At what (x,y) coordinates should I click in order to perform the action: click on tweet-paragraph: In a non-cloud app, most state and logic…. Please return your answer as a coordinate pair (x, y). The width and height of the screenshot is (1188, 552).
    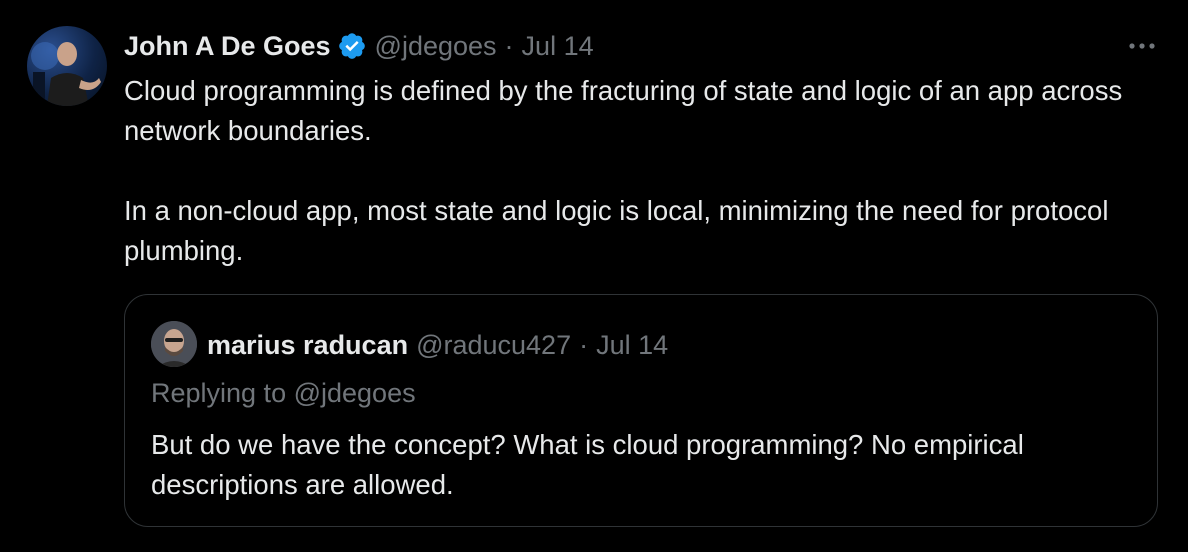
    Looking at the image, I should click on (616, 230).